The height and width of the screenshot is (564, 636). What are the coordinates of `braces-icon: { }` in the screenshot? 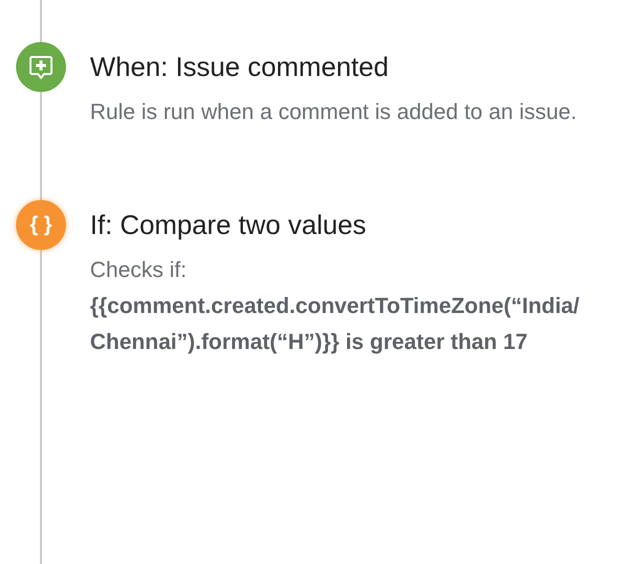 It's located at (41, 225).